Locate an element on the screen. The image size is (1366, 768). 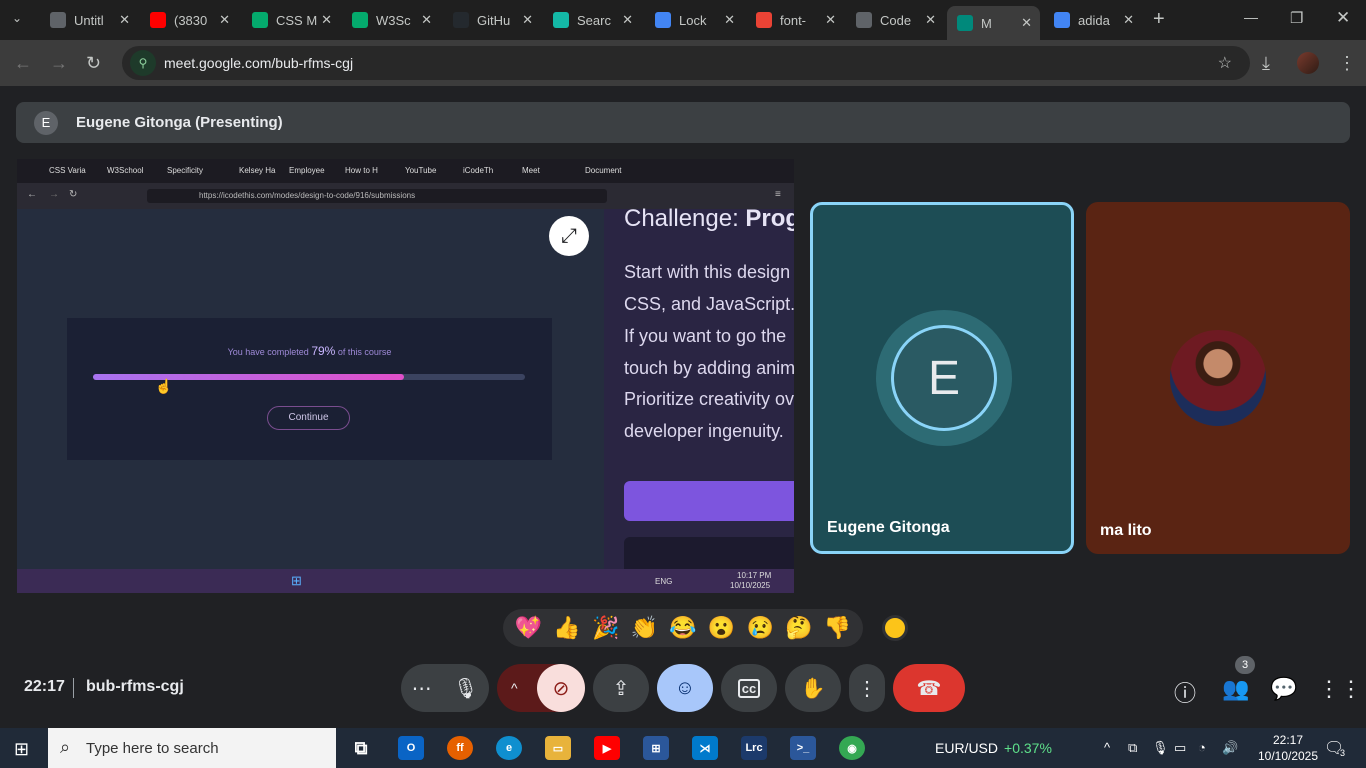
reaction-emoji-button: 🤔 is located at coordinates (798, 628).